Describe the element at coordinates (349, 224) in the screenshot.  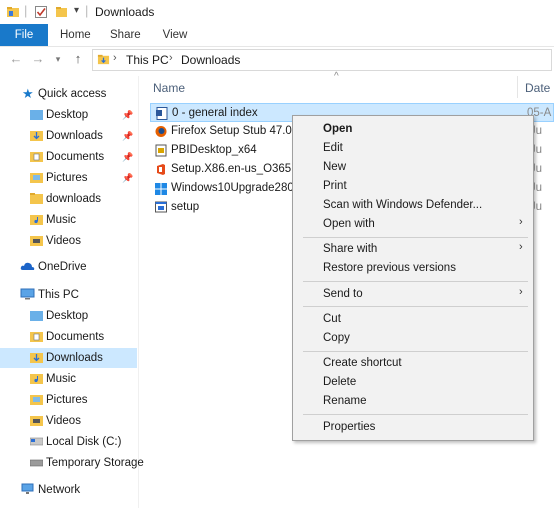
I see `menu-item-open-with: Open with` at that location.